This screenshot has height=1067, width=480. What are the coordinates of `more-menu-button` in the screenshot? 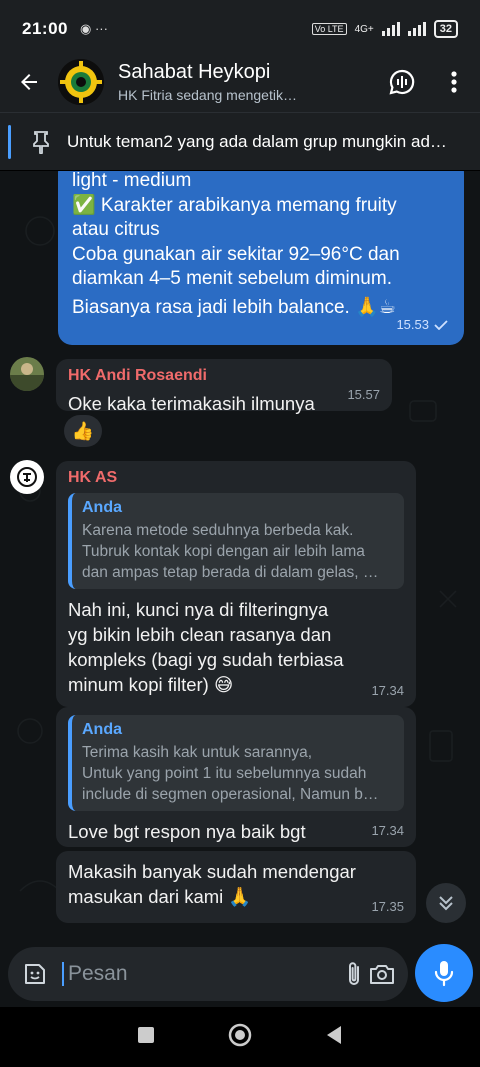 It's located at (454, 82).